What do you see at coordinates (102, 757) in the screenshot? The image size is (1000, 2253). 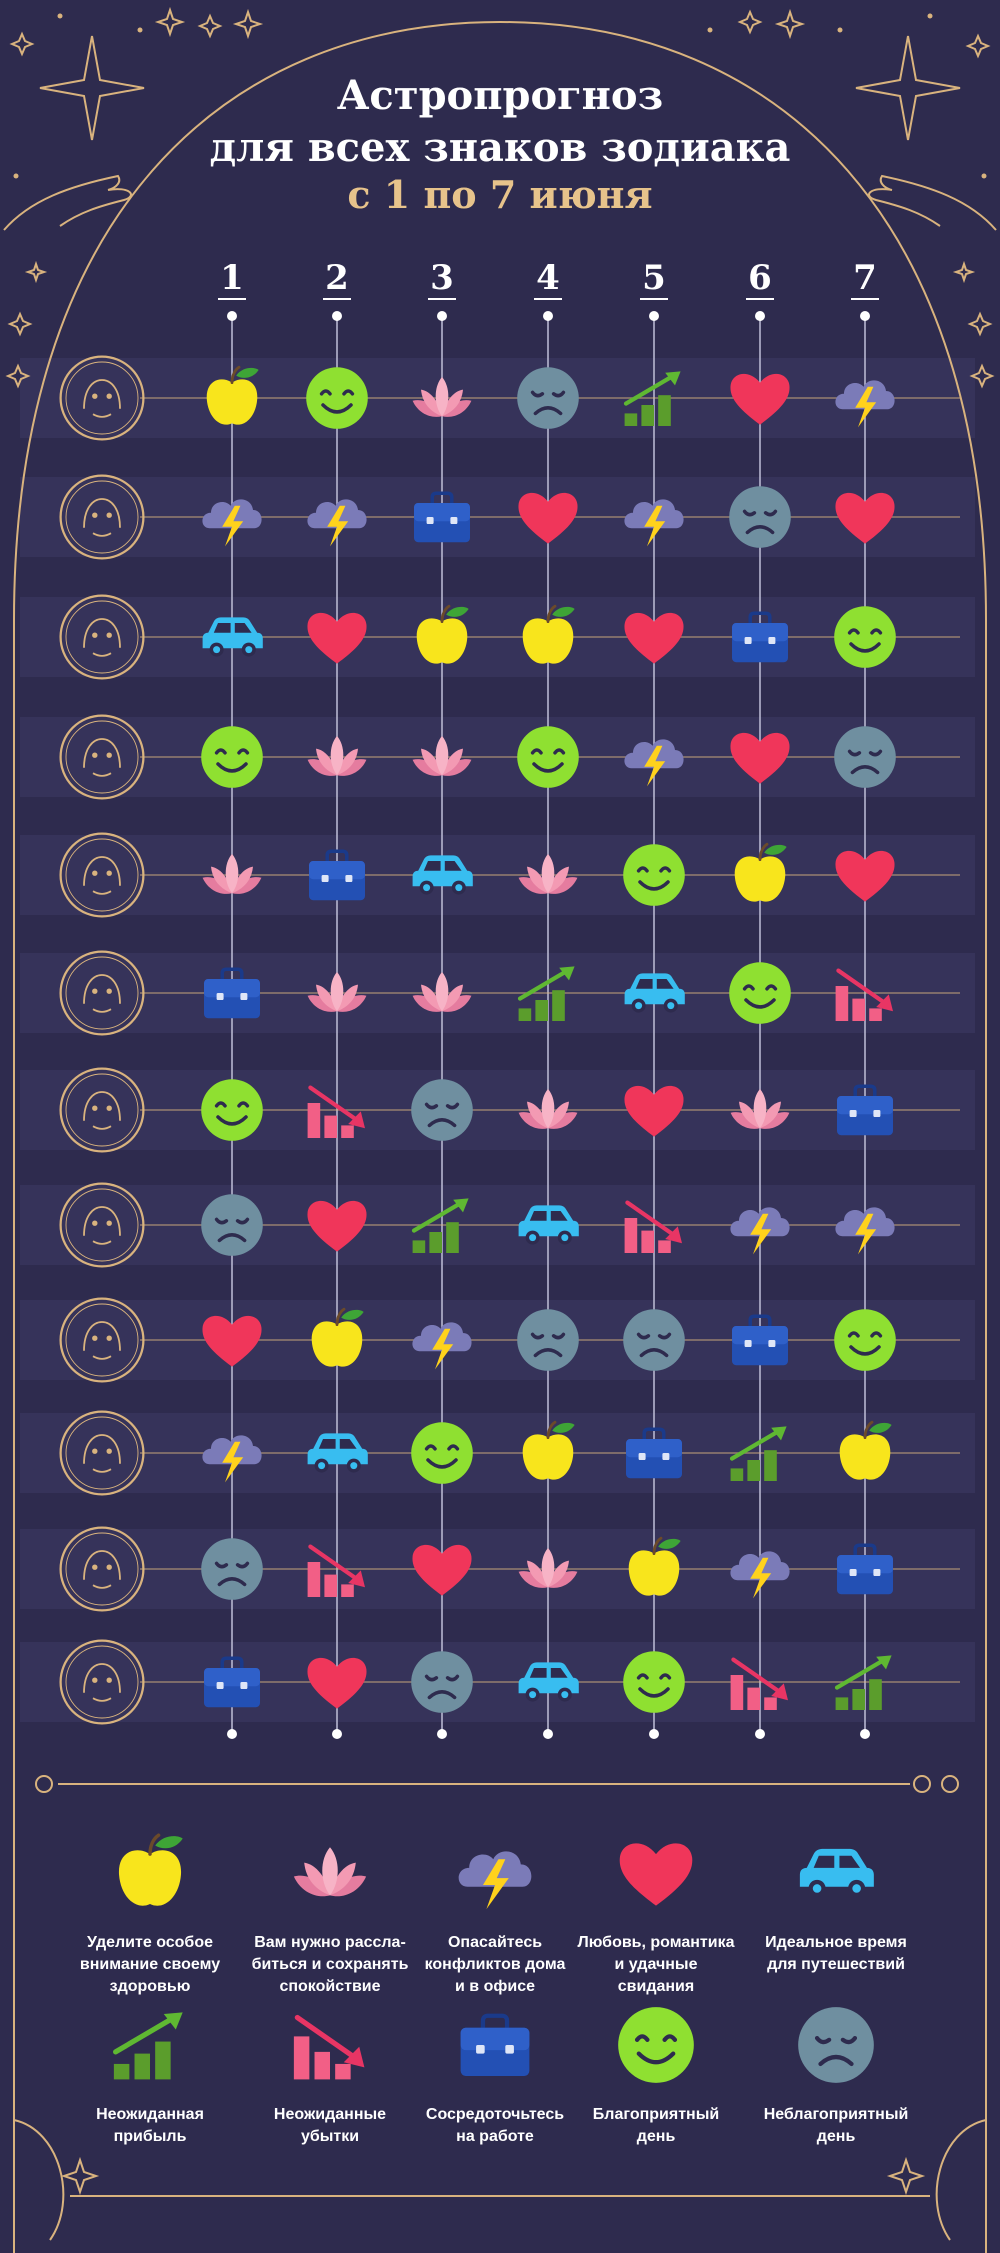 I see `zodiac-cancer-icon` at bounding box center [102, 757].